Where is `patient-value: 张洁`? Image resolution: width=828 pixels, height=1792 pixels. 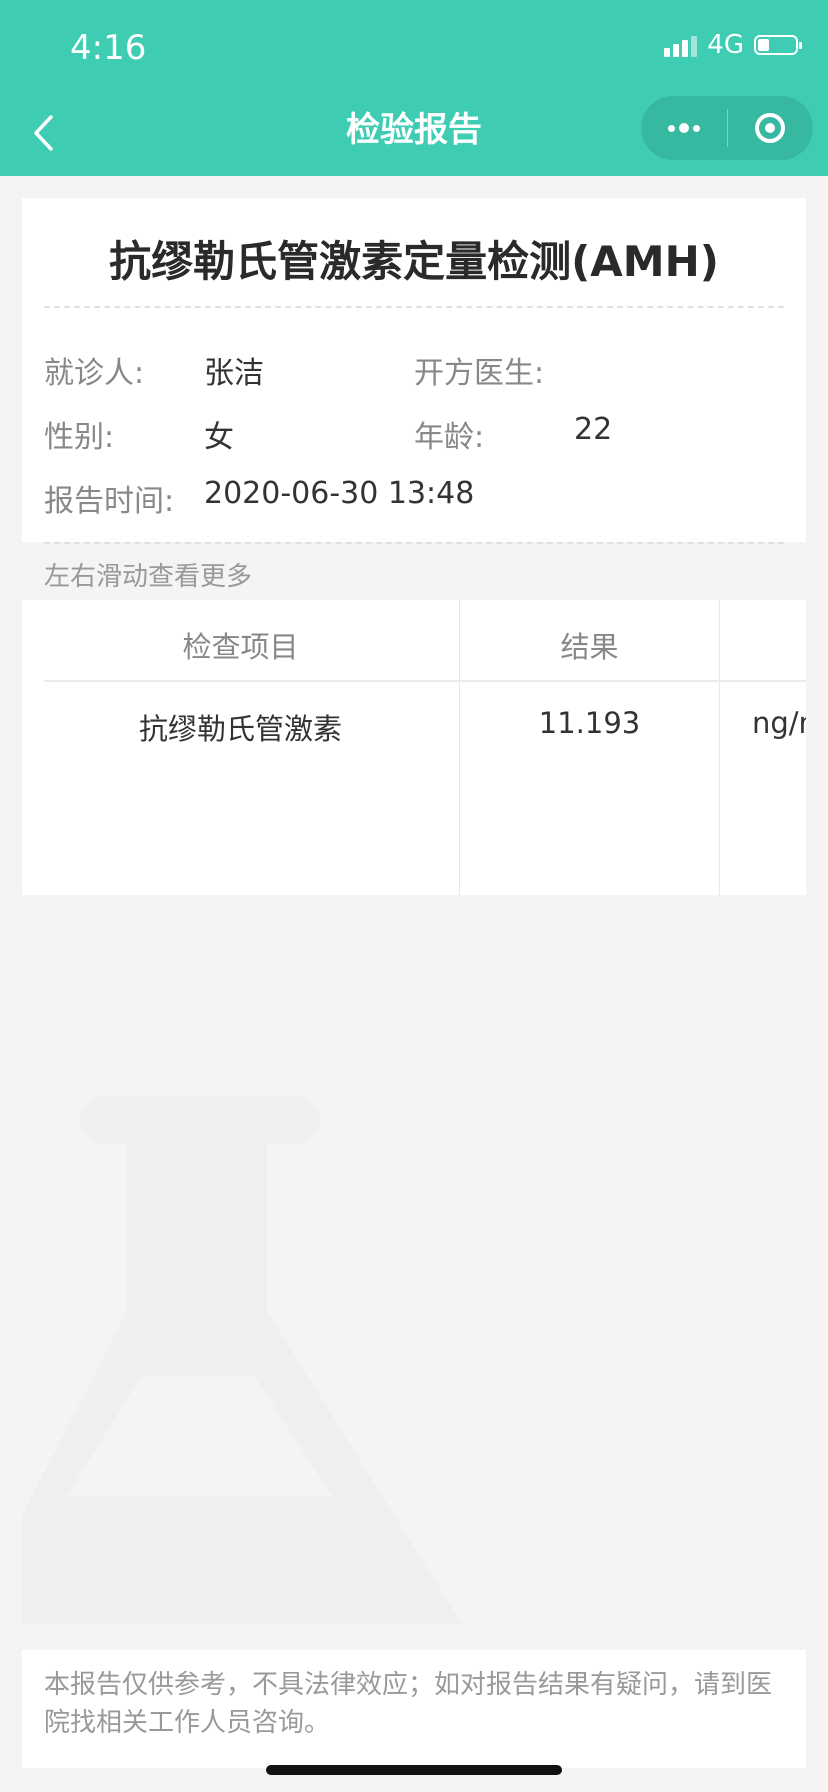
patient-value: 张洁 is located at coordinates (234, 373).